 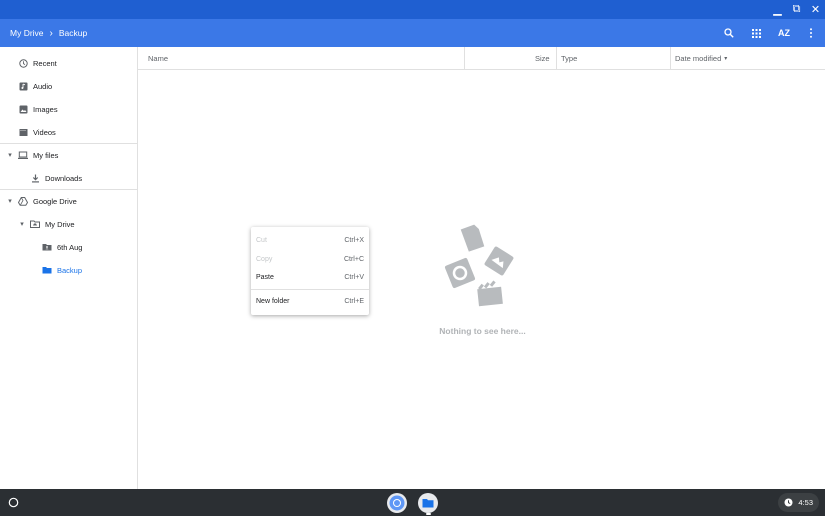 I want to click on clock-icon, so click(x=23, y=63).